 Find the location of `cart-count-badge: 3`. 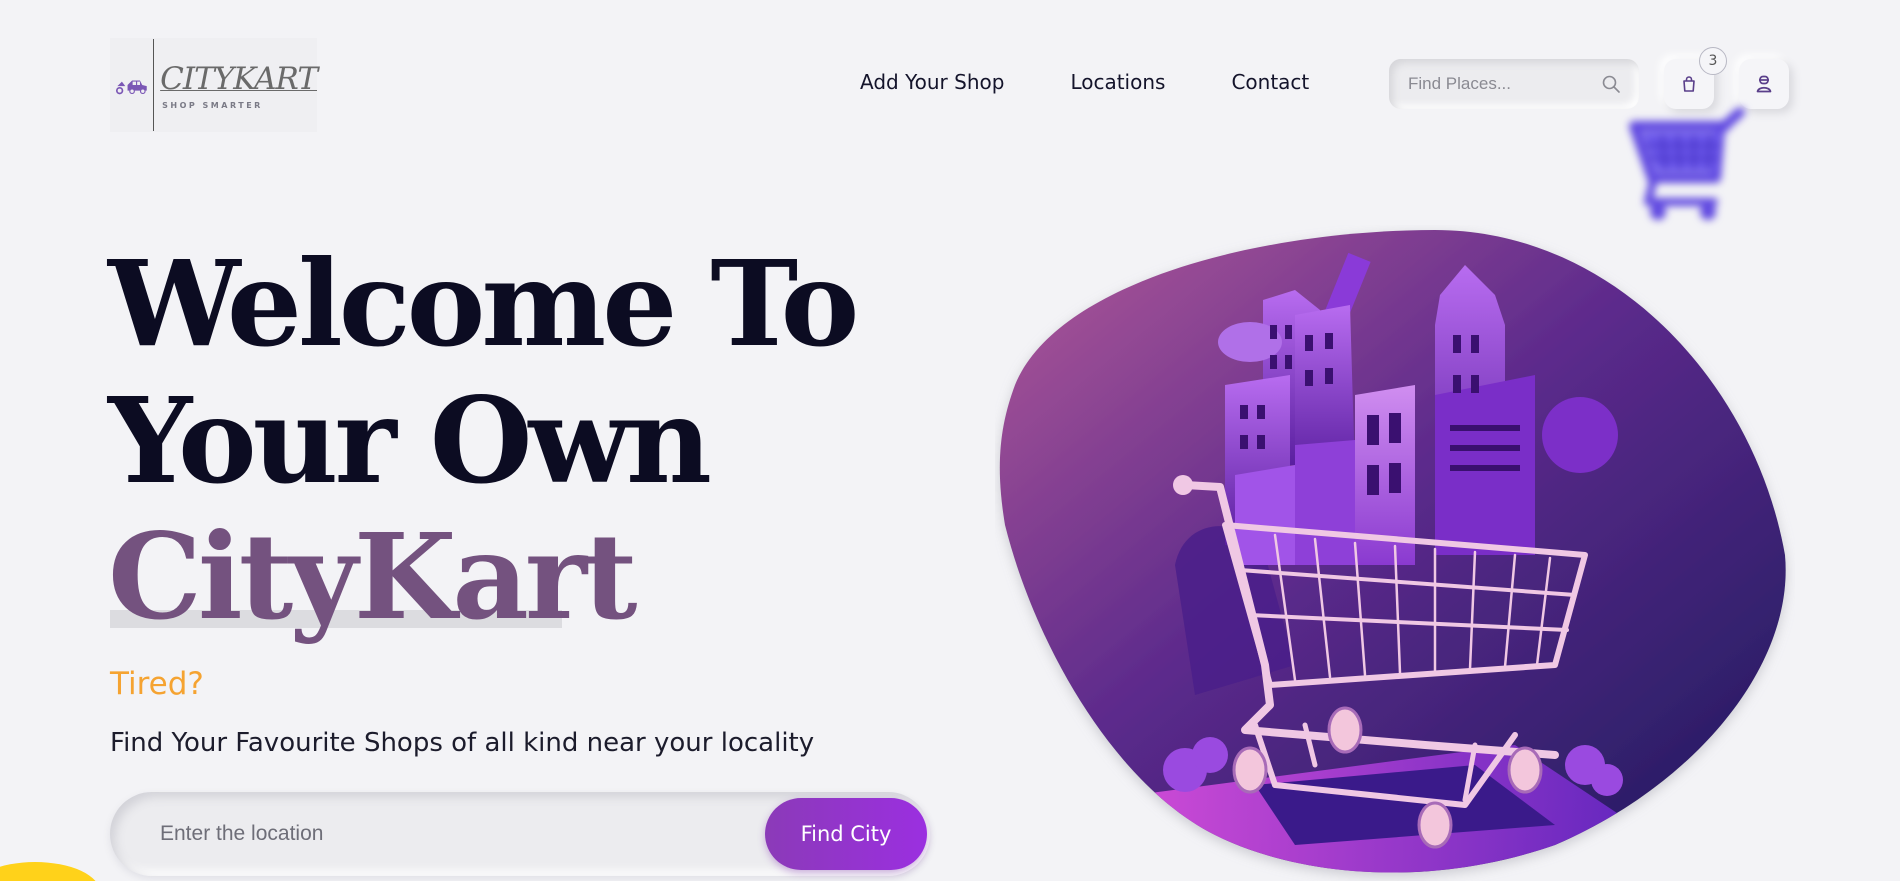

cart-count-badge: 3 is located at coordinates (1713, 61).